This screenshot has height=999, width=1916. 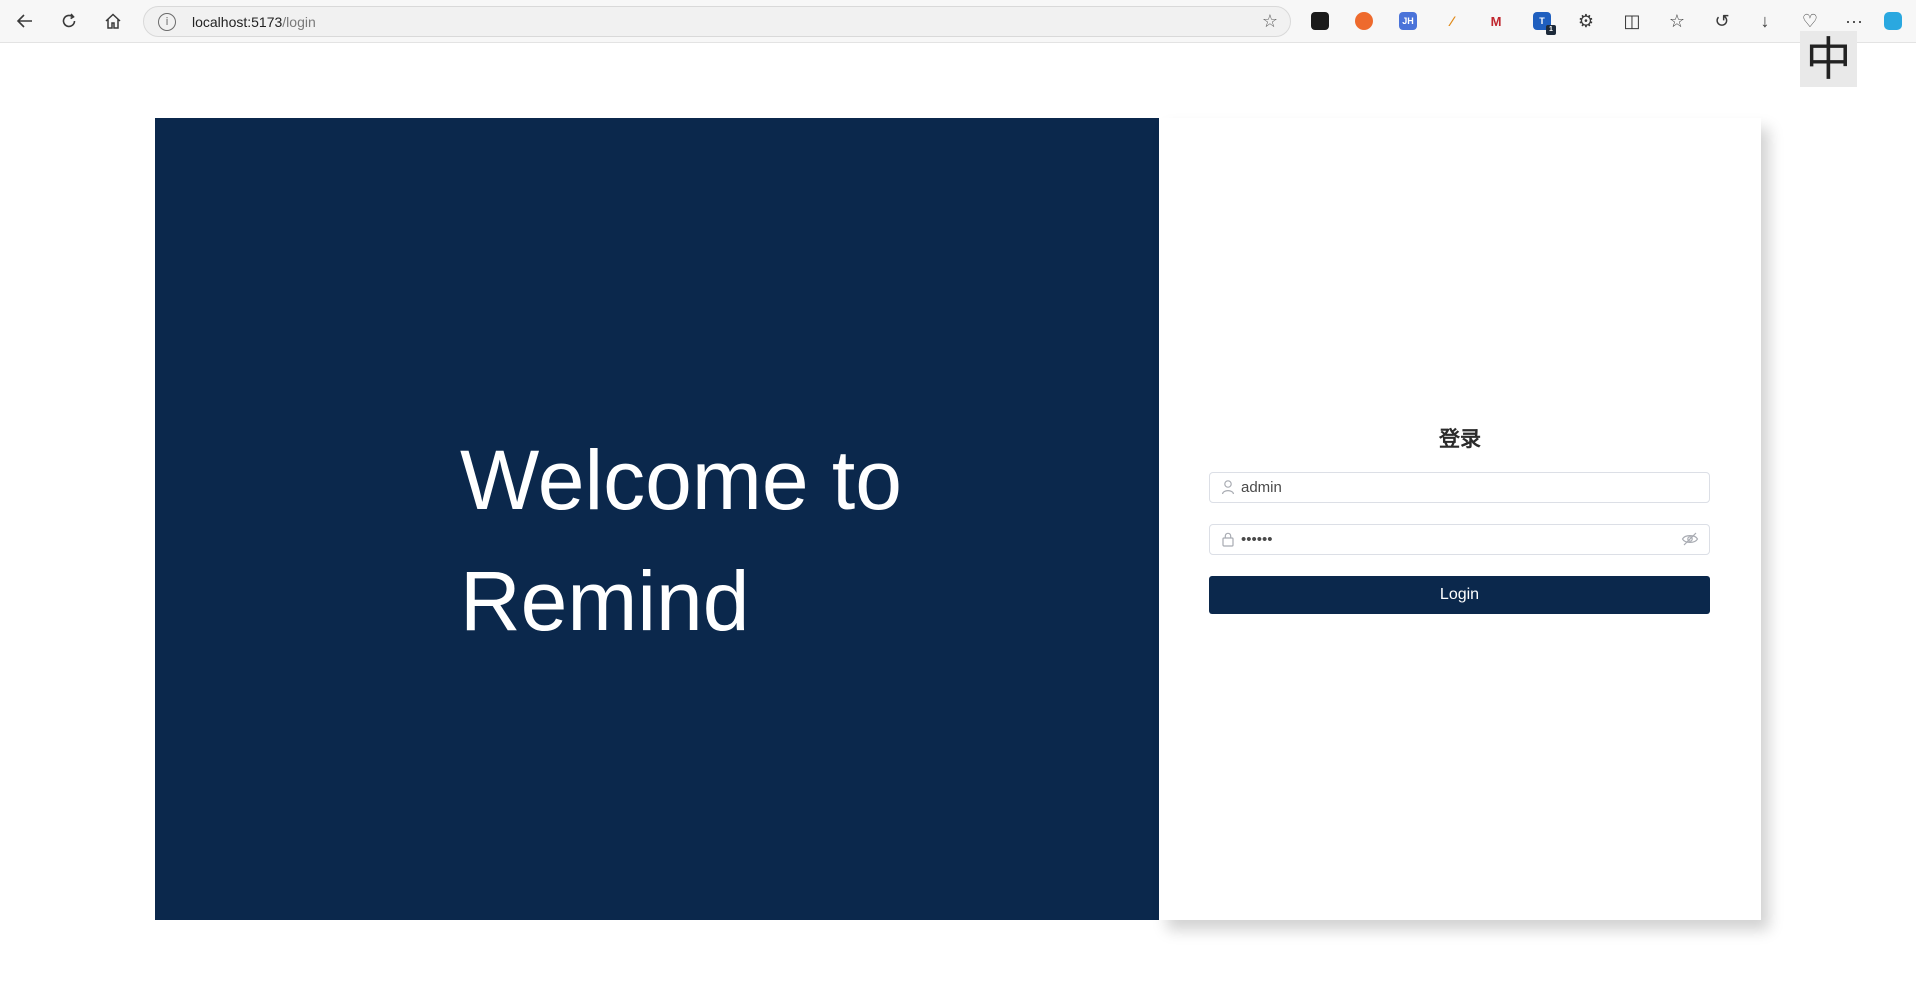 I want to click on split-screen-icon: ◫, so click(x=1632, y=20).